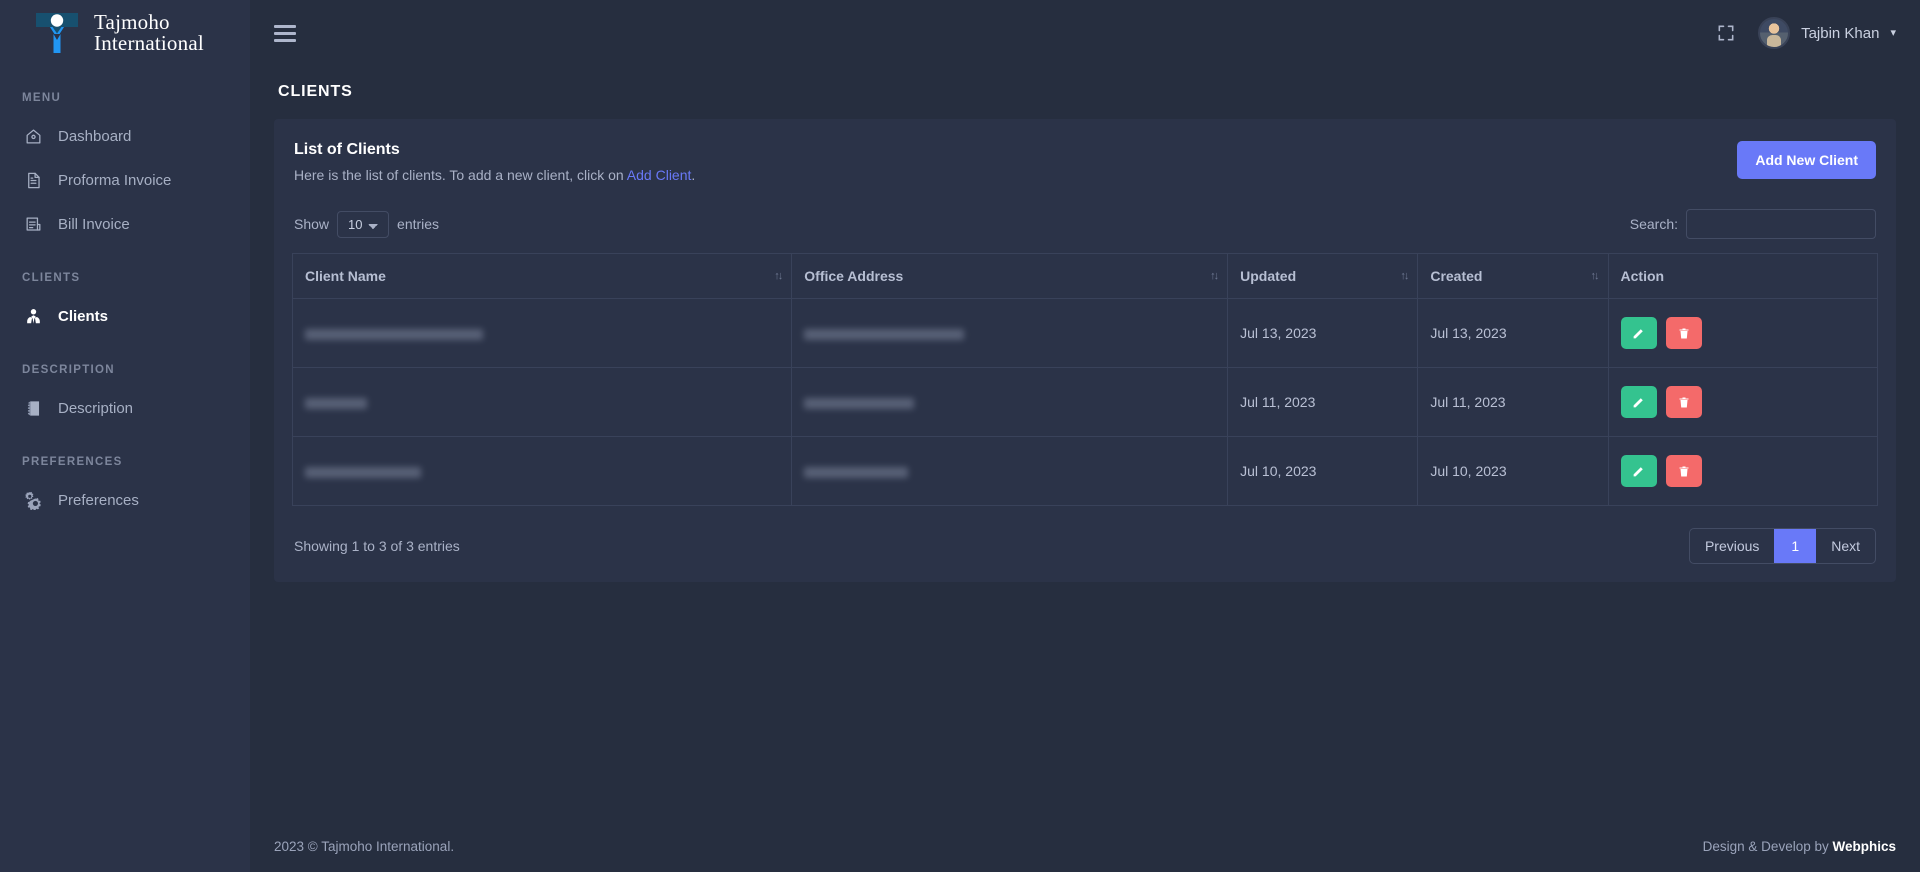 This screenshot has width=1920, height=872. Describe the element at coordinates (94, 224) in the screenshot. I see `sidebar-item-label: Bill Invoice` at that location.